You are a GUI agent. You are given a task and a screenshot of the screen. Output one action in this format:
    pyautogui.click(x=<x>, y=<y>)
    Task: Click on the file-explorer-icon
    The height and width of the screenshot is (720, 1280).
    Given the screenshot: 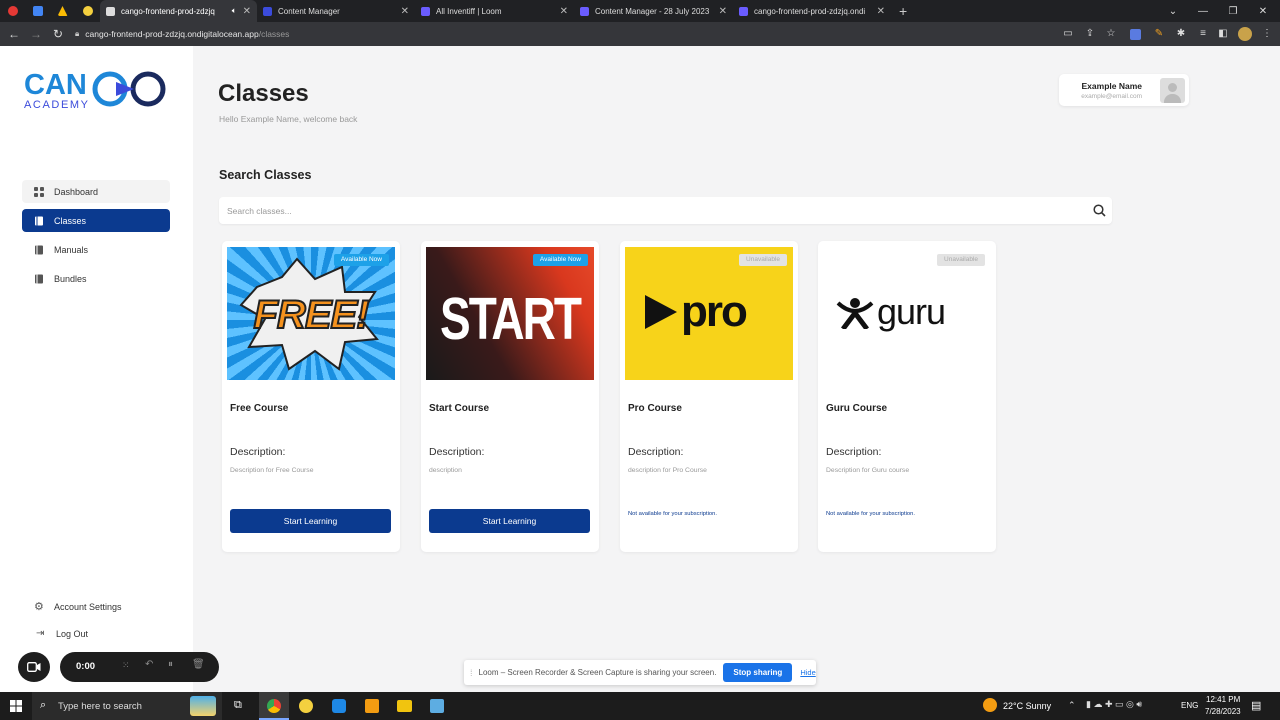 What is the action you would take?
    pyautogui.click(x=404, y=706)
    